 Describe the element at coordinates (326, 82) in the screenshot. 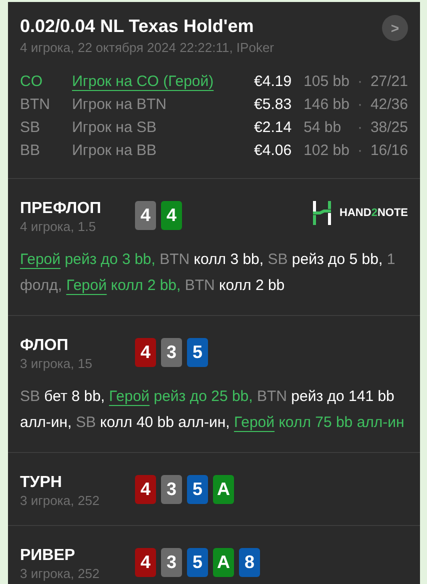

I see `stack-bb: 105 bb` at that location.